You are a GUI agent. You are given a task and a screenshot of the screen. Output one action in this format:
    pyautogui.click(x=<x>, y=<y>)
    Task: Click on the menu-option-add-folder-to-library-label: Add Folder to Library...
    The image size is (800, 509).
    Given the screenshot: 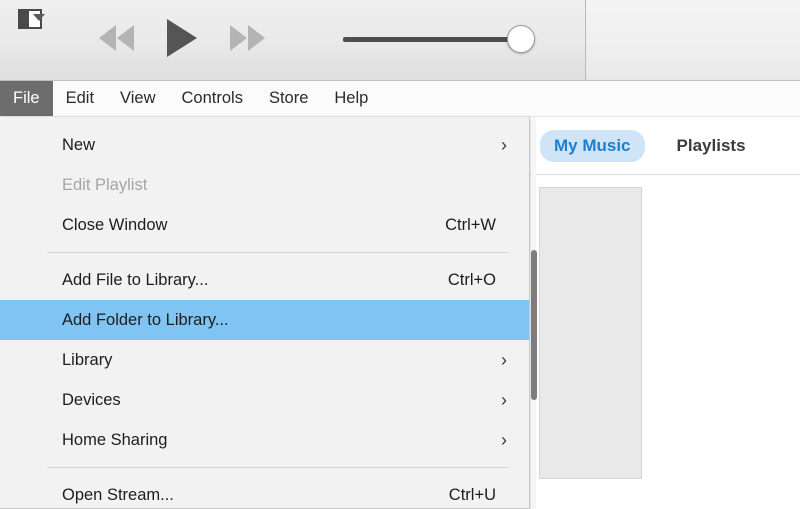 What is the action you would take?
    pyautogui.click(x=145, y=319)
    